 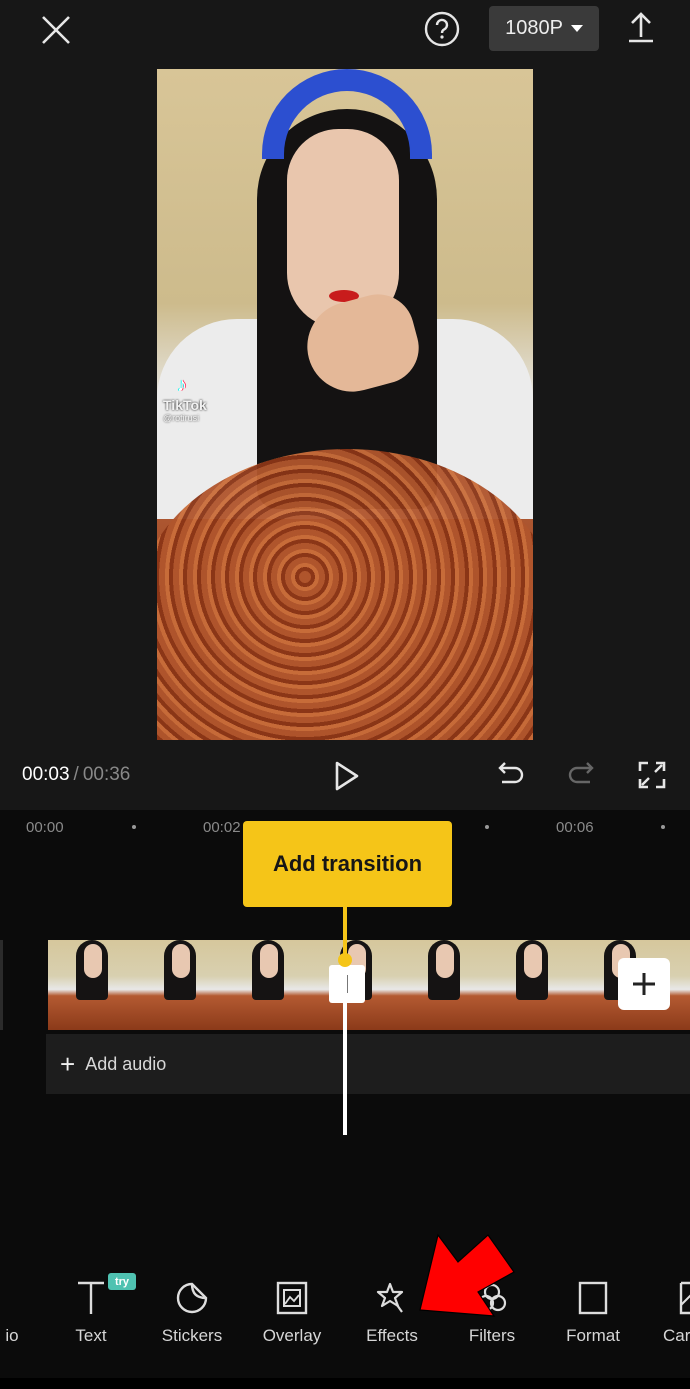 I want to click on help-button, so click(x=442, y=29).